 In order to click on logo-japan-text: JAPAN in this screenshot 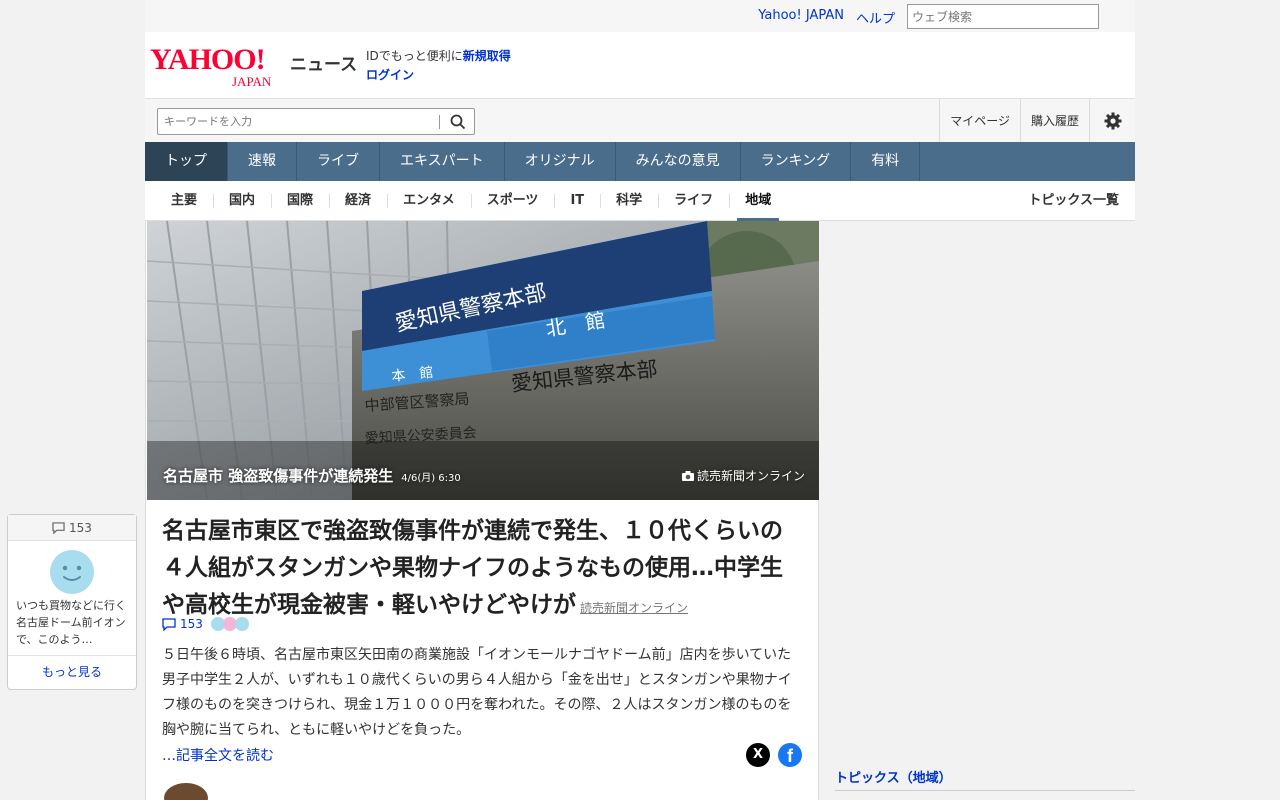, I will do `click(252, 81)`.